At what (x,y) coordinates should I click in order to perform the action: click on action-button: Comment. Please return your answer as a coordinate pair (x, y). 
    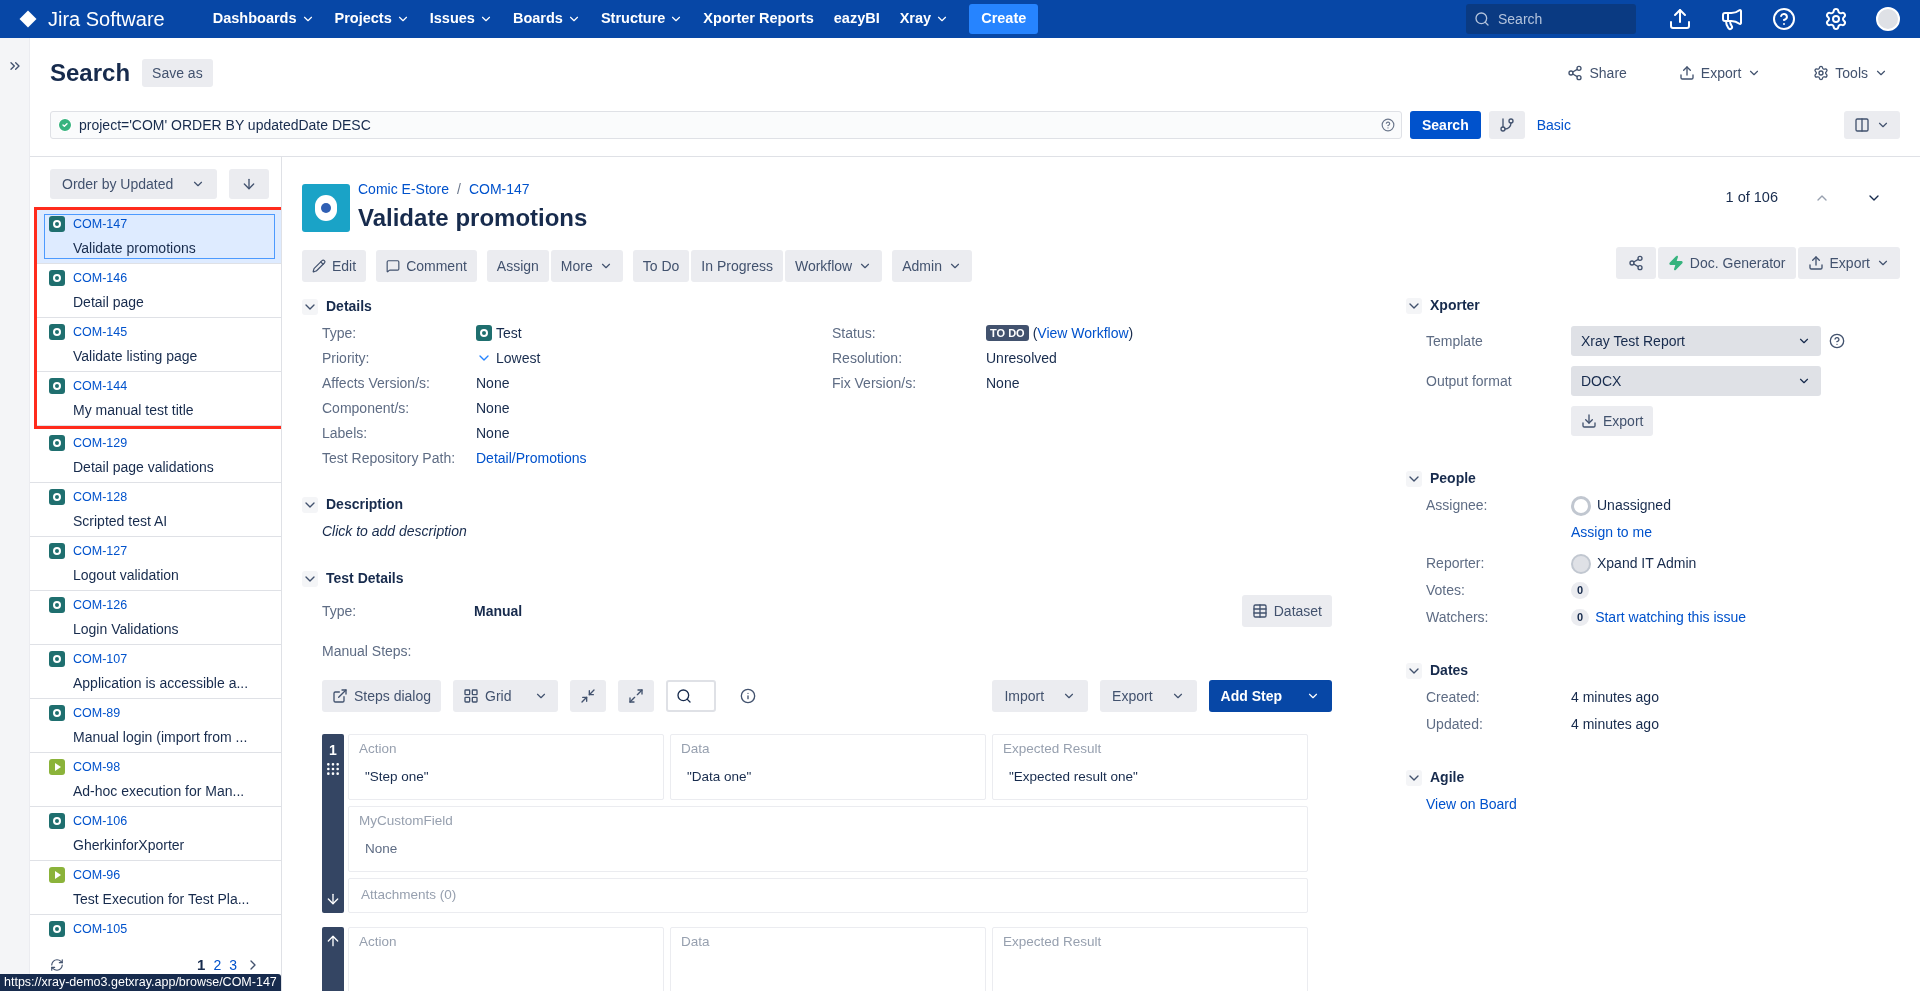
    Looking at the image, I should click on (426, 266).